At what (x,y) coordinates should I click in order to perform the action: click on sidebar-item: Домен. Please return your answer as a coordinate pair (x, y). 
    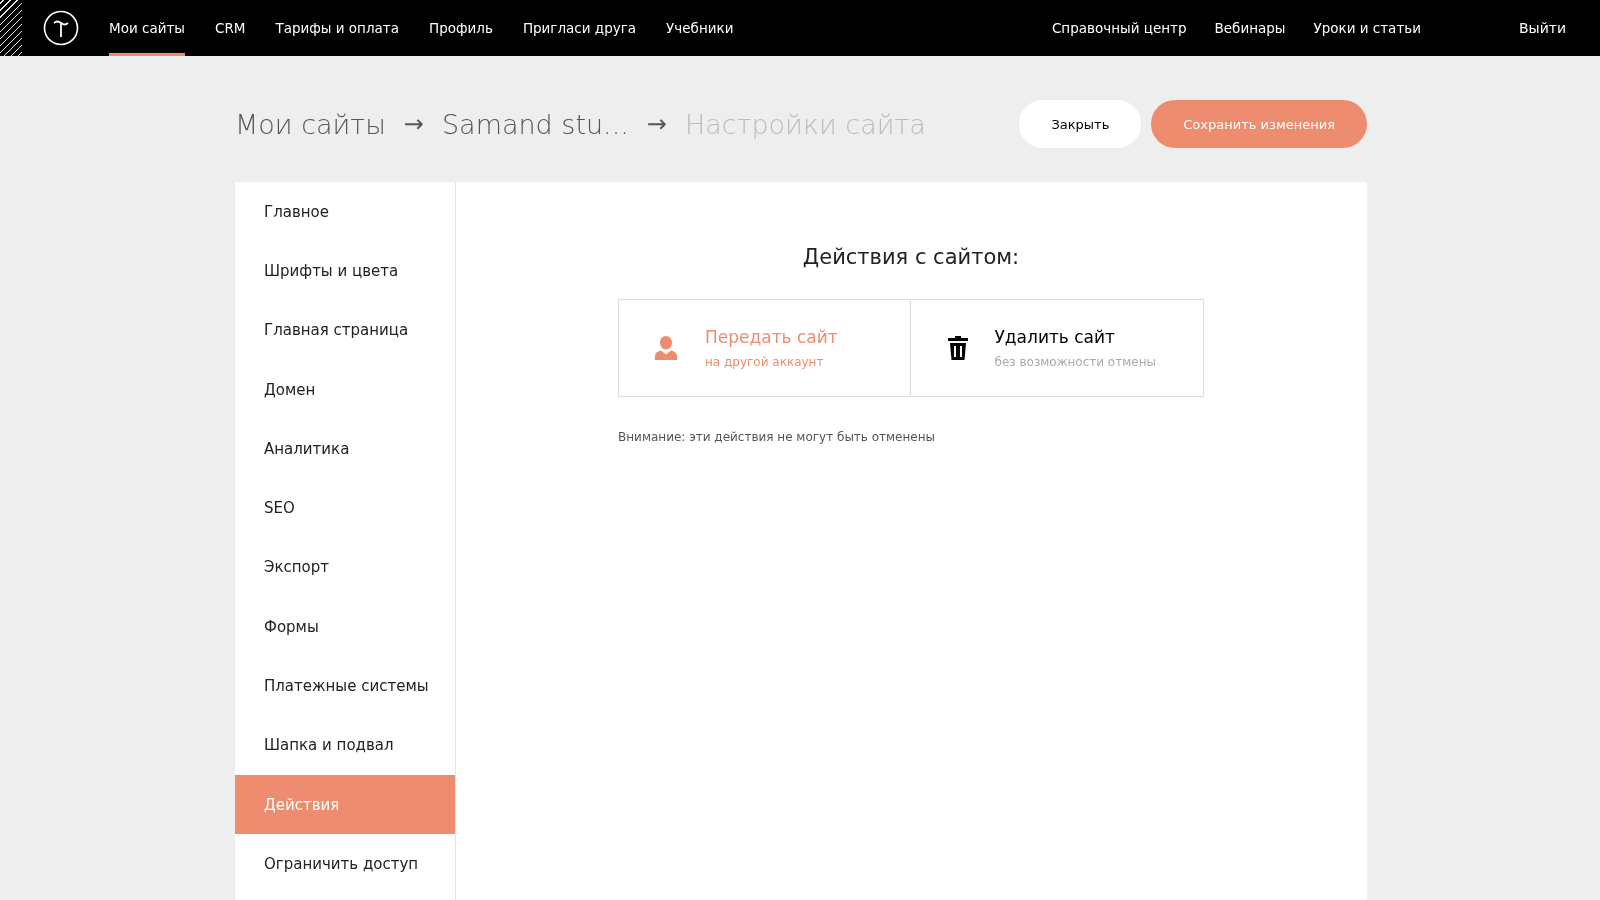
    Looking at the image, I should click on (345, 389).